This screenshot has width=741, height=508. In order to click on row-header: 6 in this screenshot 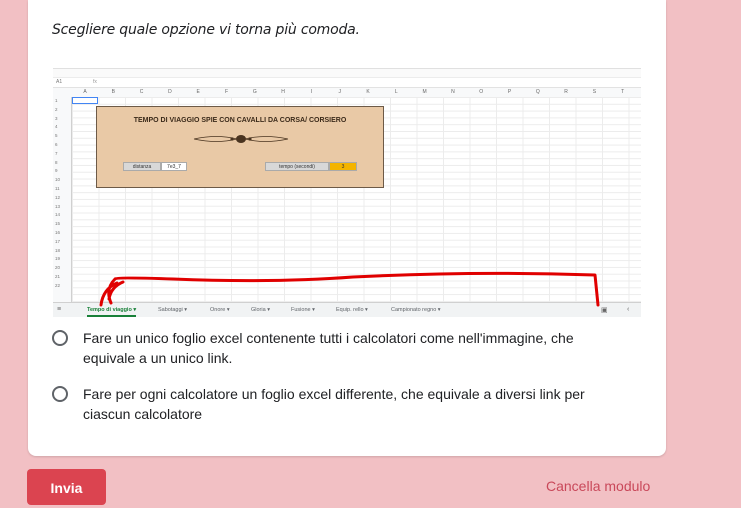, I will do `click(56, 144)`.